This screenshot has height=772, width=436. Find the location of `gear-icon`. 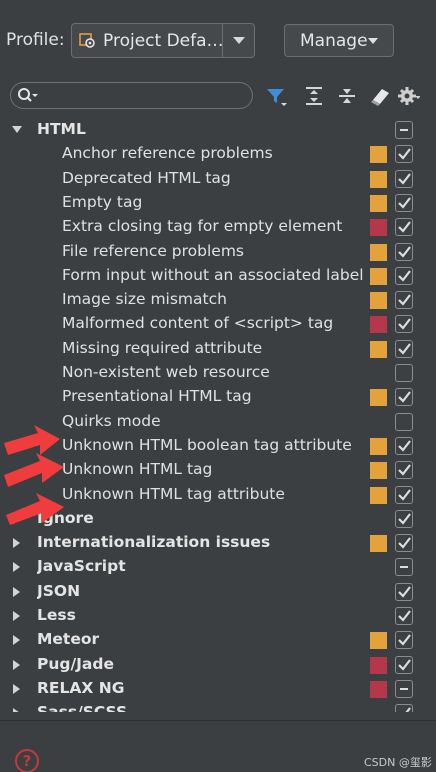

gear-icon is located at coordinates (409, 96).